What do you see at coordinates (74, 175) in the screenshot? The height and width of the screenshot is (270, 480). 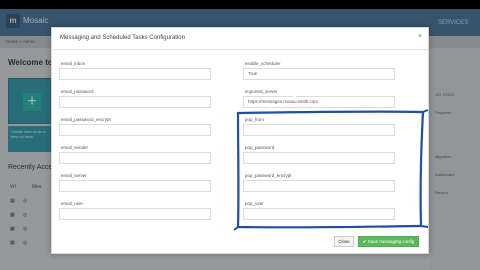 I see `field-label-email-server: email_server` at bounding box center [74, 175].